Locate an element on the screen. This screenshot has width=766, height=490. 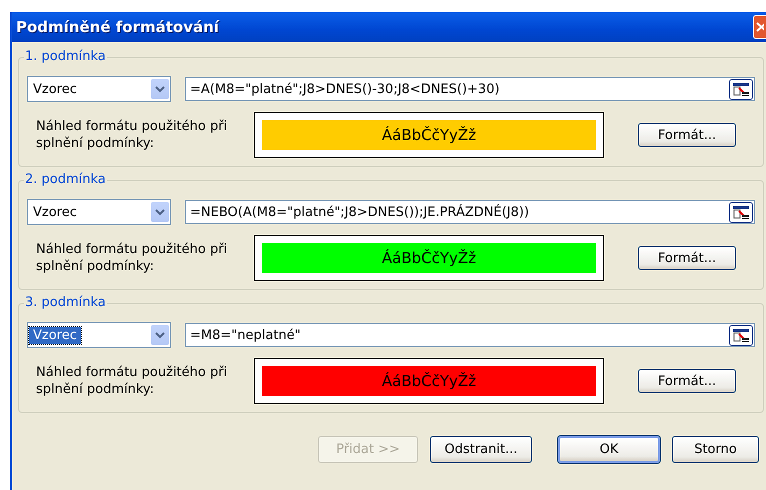
close-button is located at coordinates (759, 27).